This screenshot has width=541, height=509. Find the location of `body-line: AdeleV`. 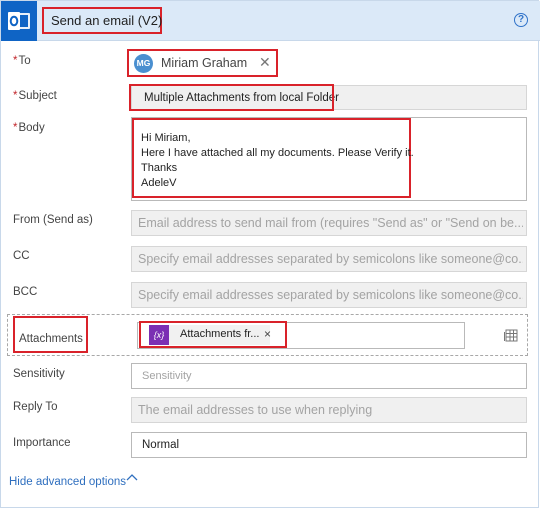

body-line: AdeleV is located at coordinates (159, 183).